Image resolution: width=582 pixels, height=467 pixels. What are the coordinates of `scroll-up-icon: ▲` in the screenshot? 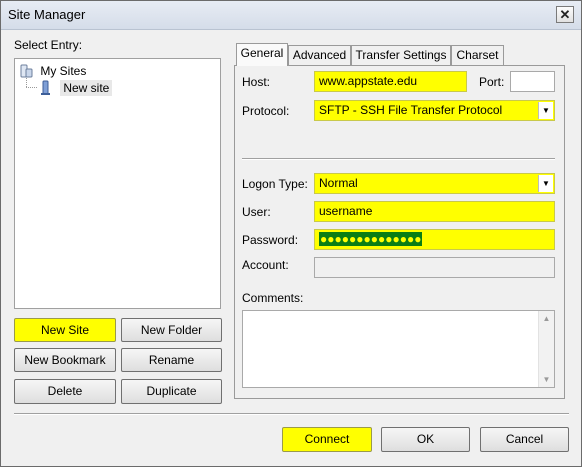 It's located at (546, 318).